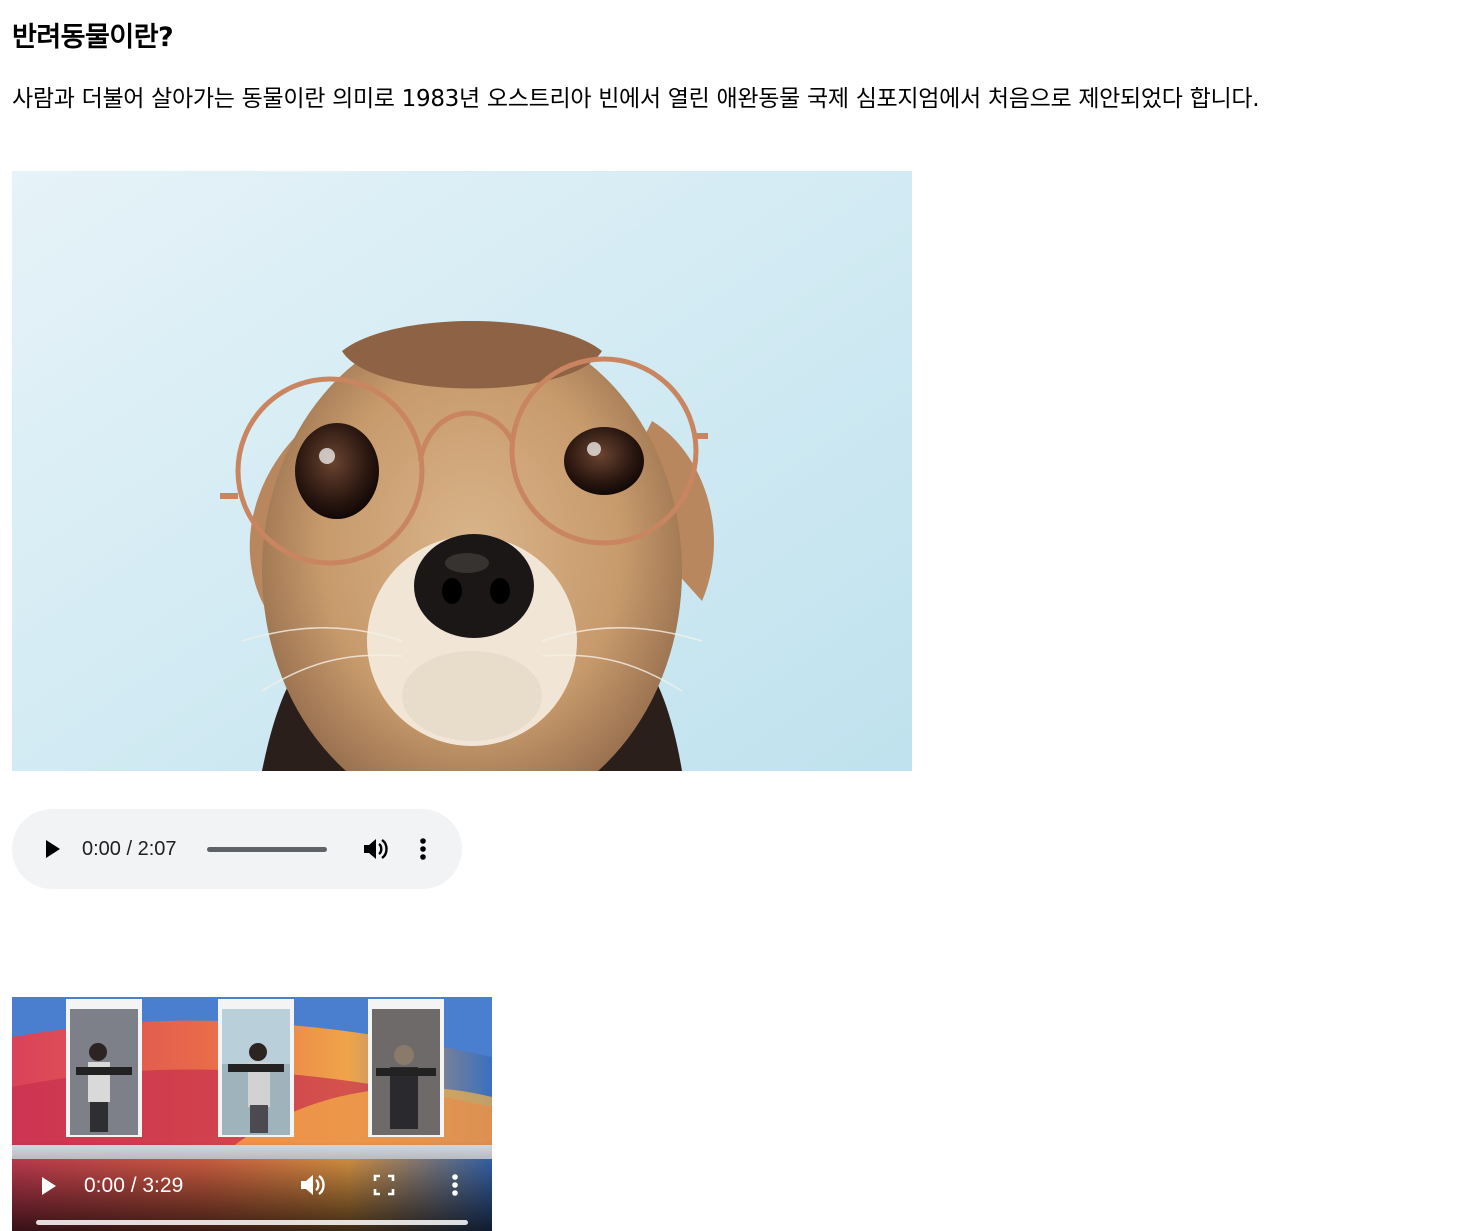 The image size is (1467, 1231). What do you see at coordinates (93, 37) in the screenshot?
I see `page-heading: 반려동물이란?` at bounding box center [93, 37].